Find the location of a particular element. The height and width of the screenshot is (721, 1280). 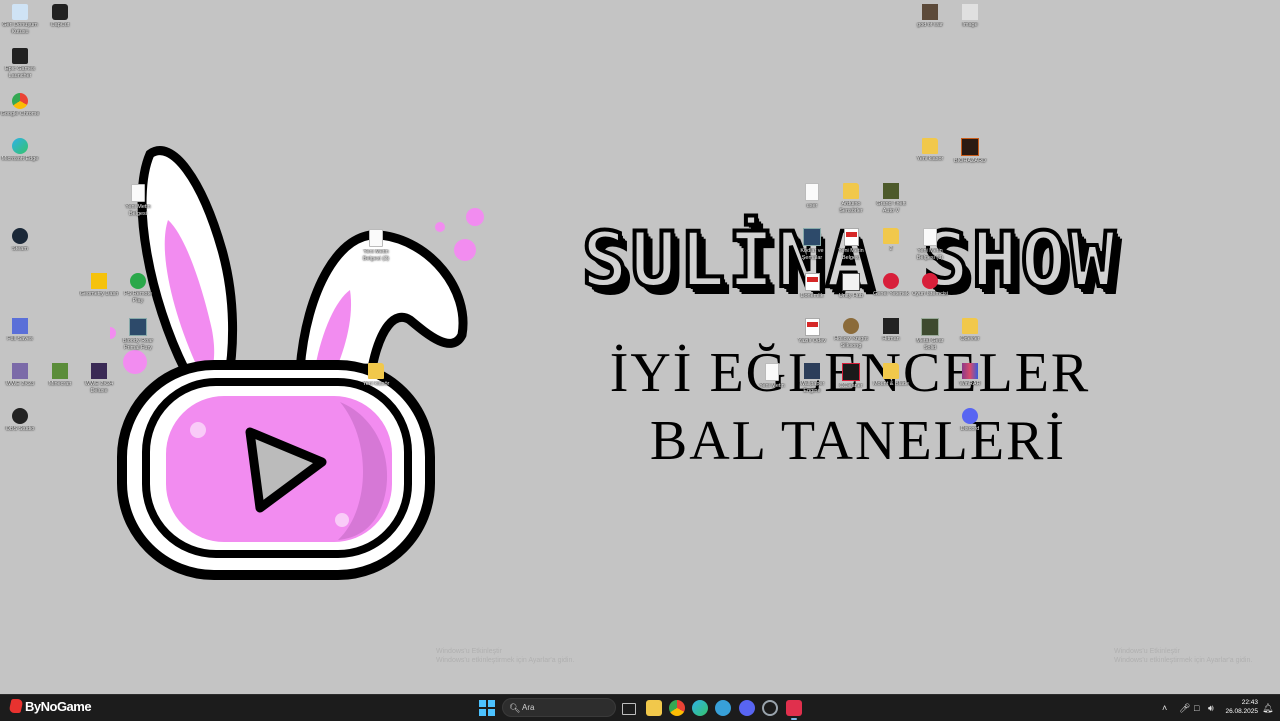

desktop-icon-mount-blade: Mount & Blade is located at coordinates (891, 374).